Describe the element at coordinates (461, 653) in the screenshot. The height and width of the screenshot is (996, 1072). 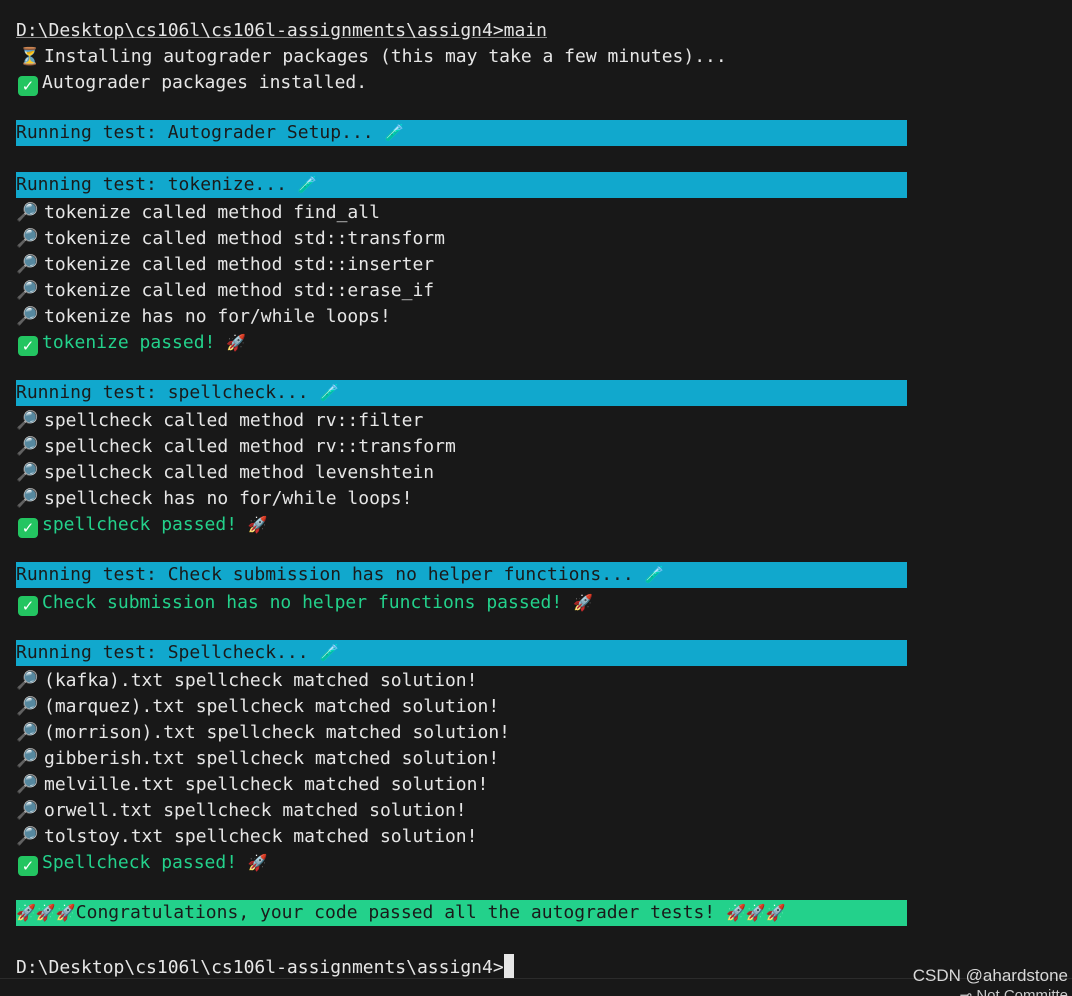
I see `spellcheck2-test-banner: Running test: Spellcheck... 🧪` at that location.